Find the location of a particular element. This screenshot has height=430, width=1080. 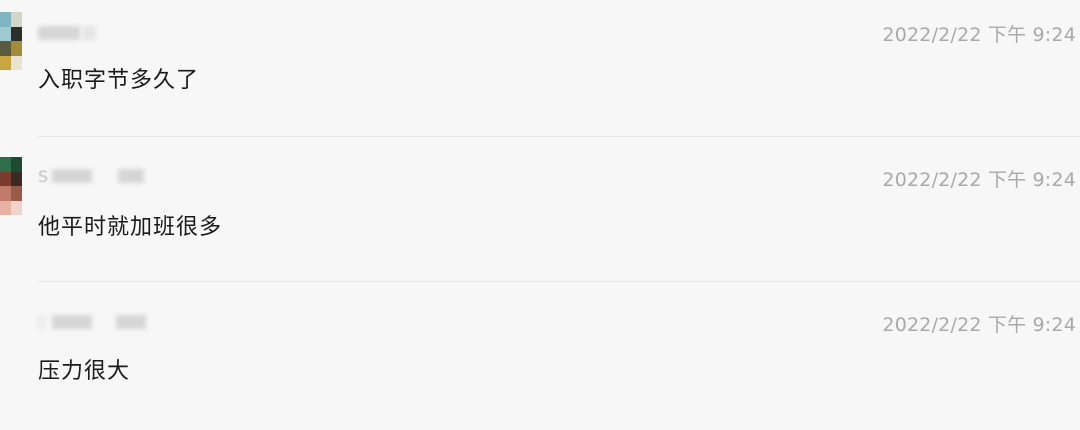

comment-text: 压力很大 is located at coordinates (84, 371).